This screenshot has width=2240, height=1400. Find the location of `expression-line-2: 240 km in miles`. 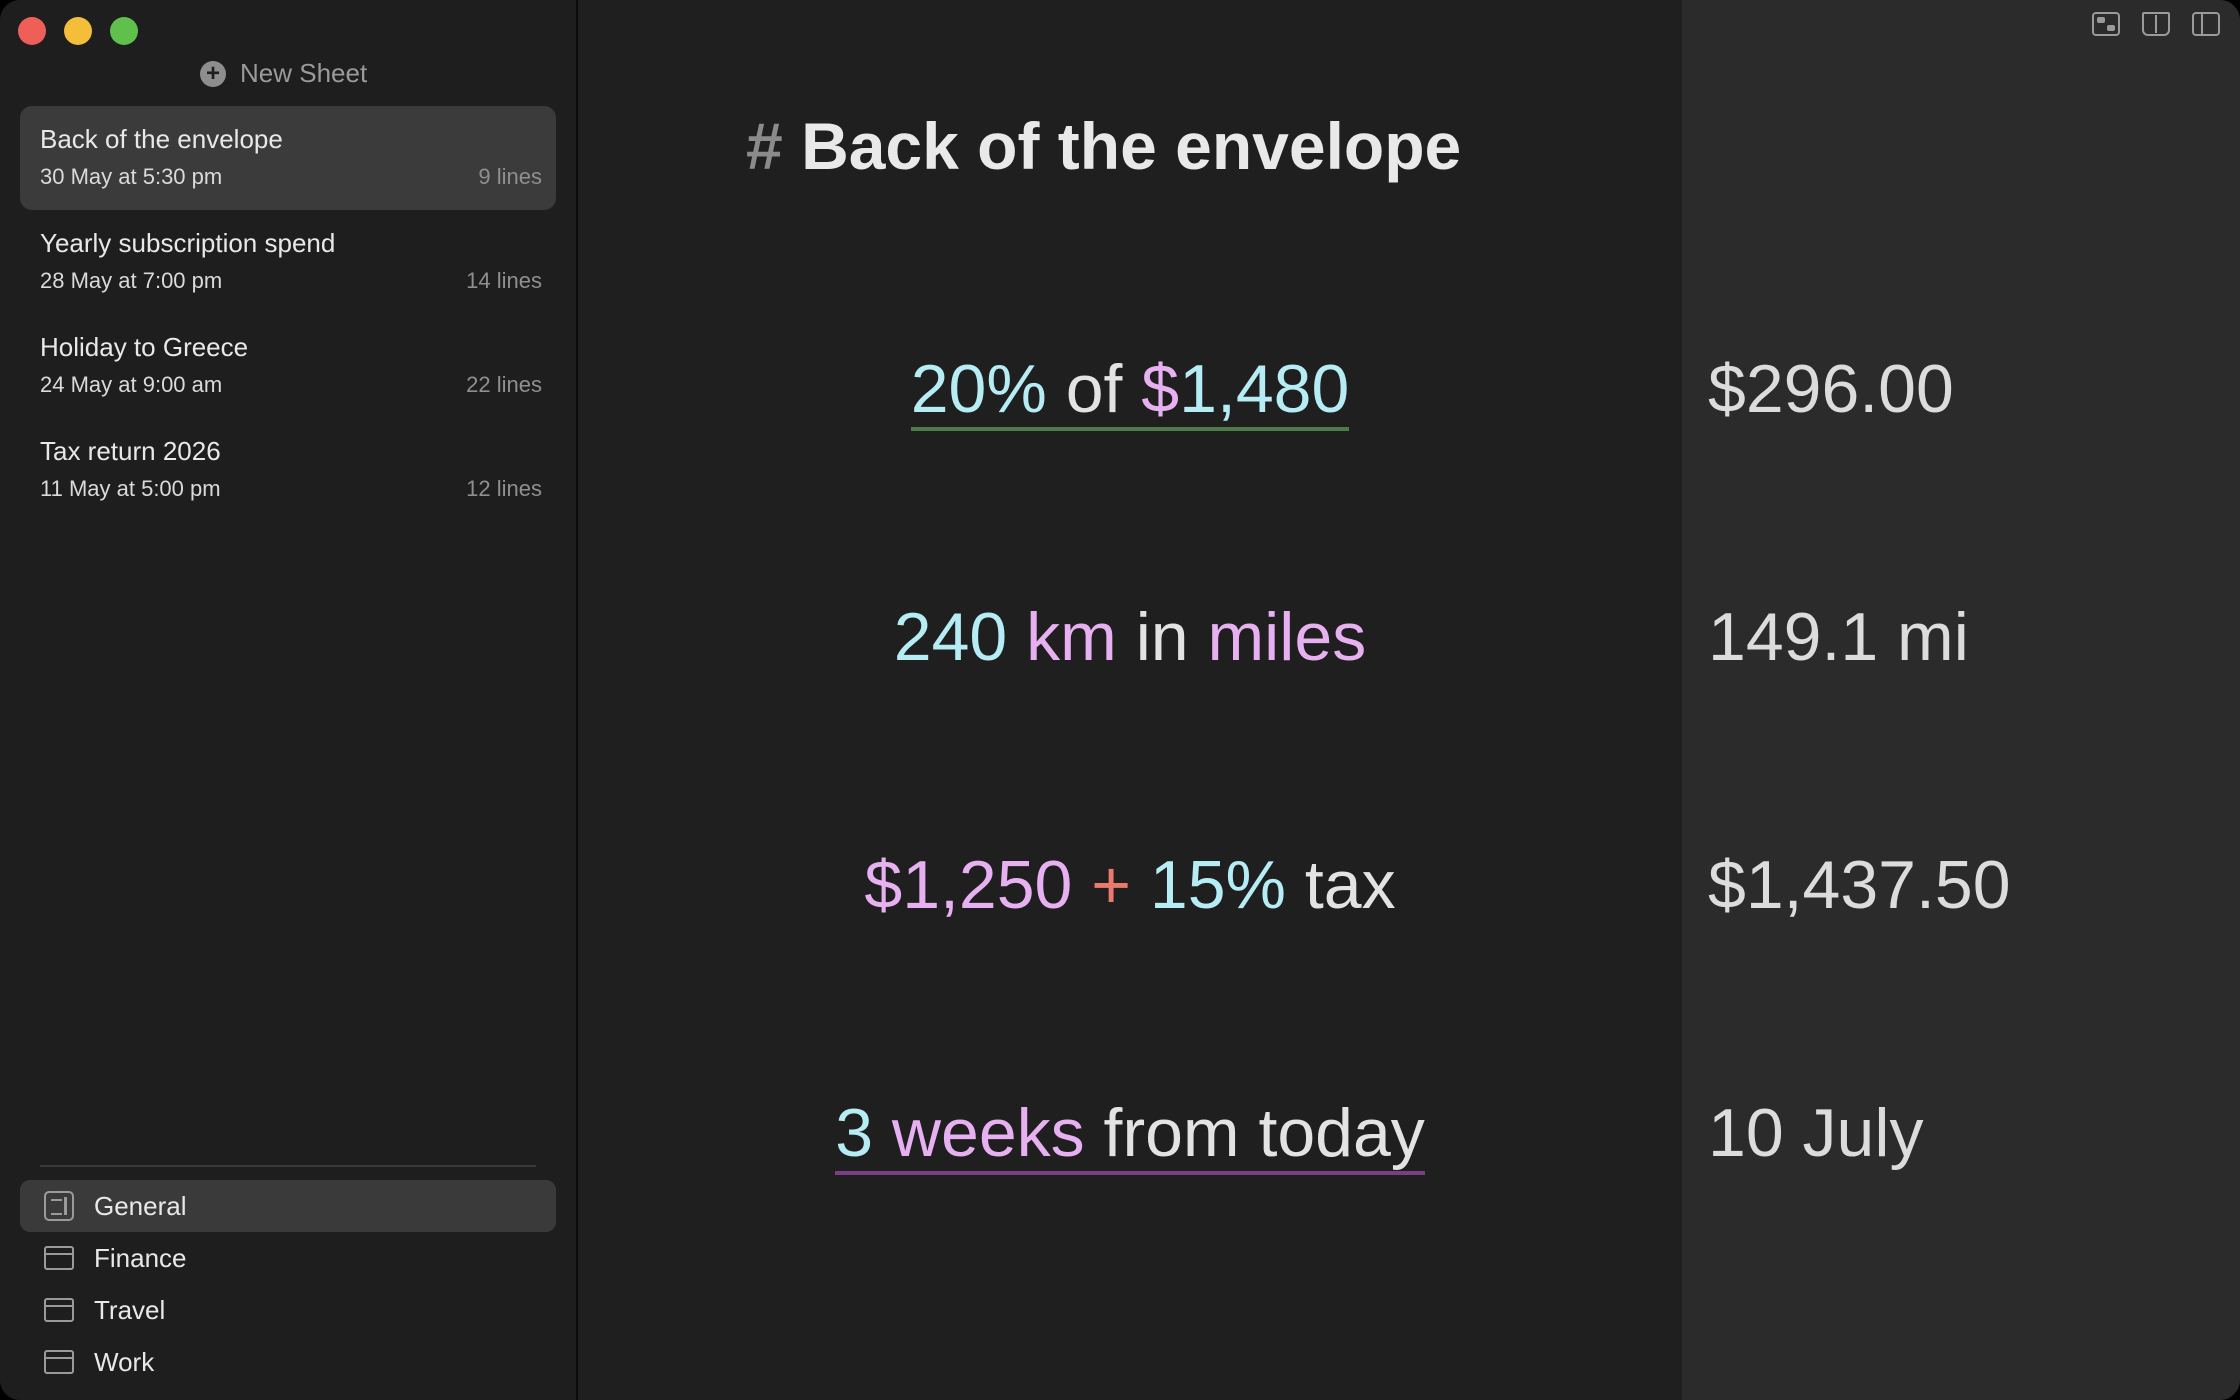

expression-line-2: 240 km in miles is located at coordinates (1130, 637).